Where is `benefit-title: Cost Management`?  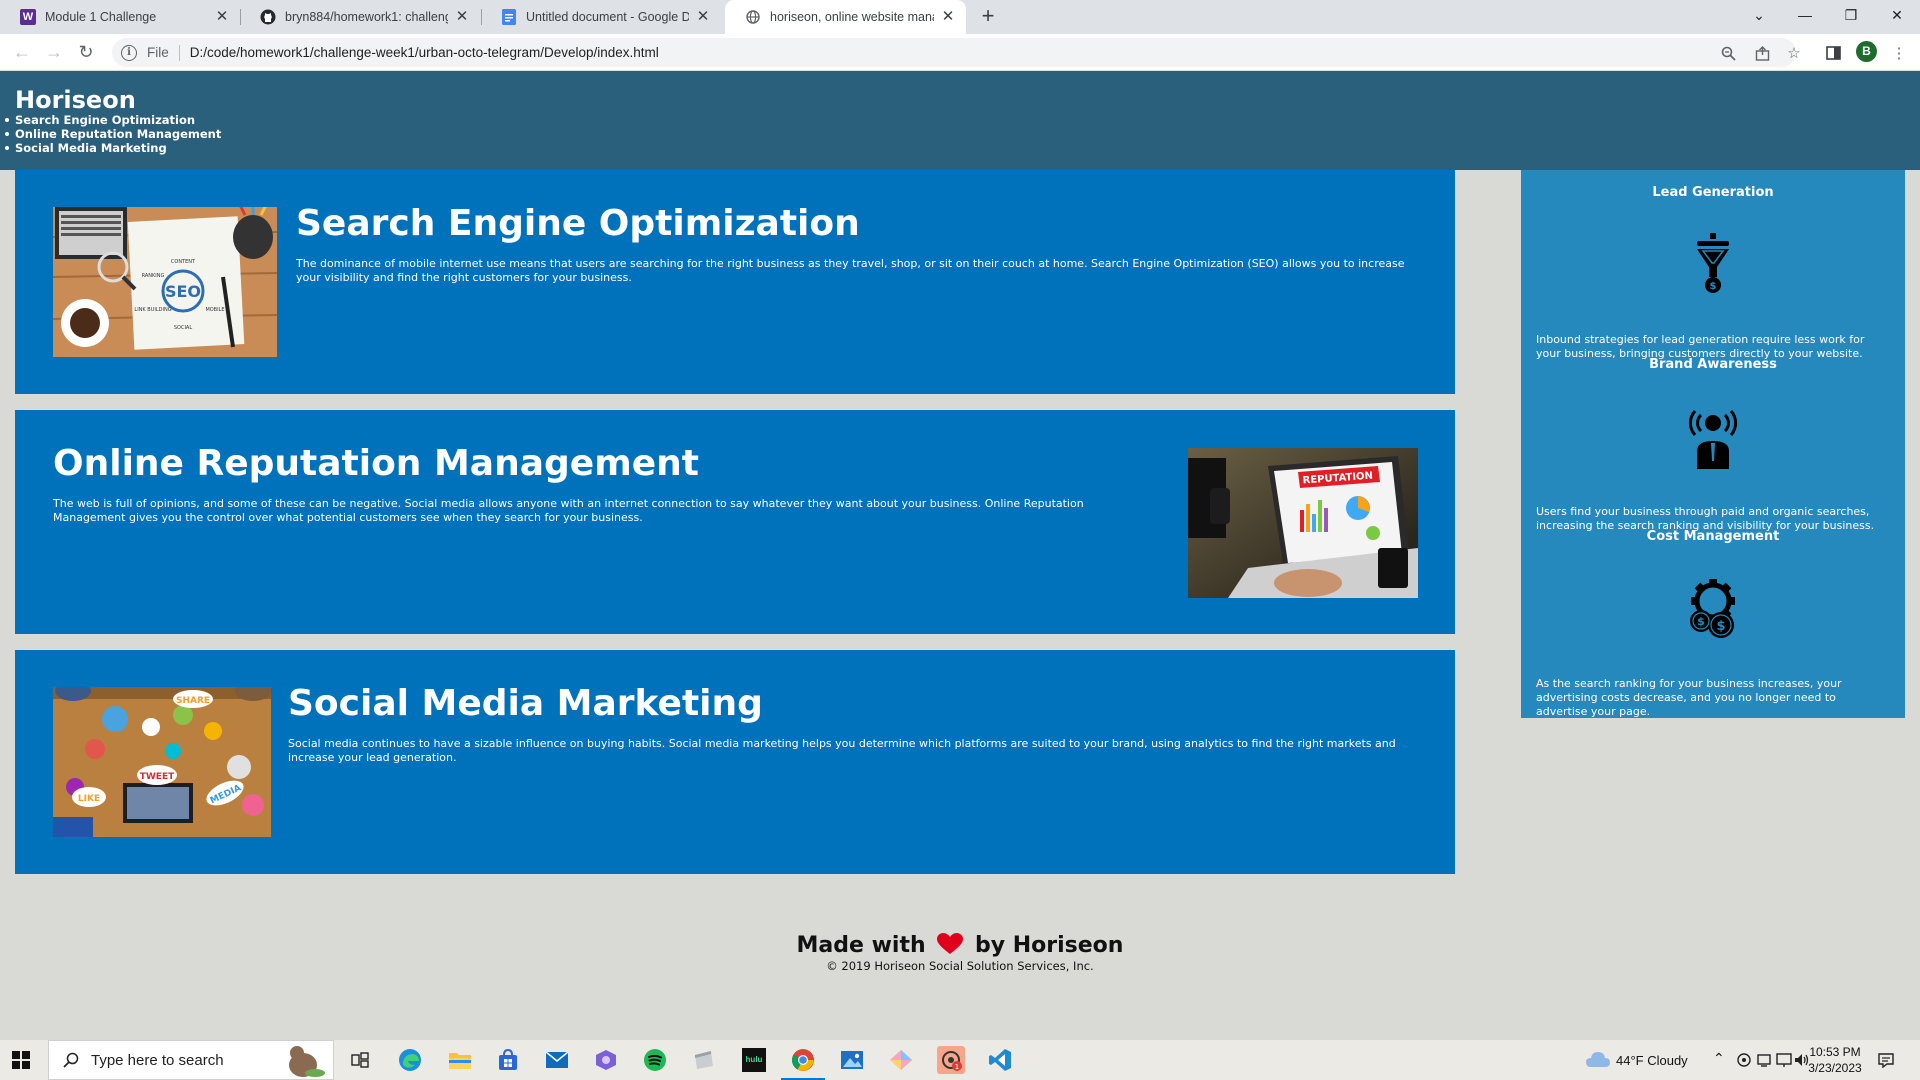 benefit-title: Cost Management is located at coordinates (1713, 536).